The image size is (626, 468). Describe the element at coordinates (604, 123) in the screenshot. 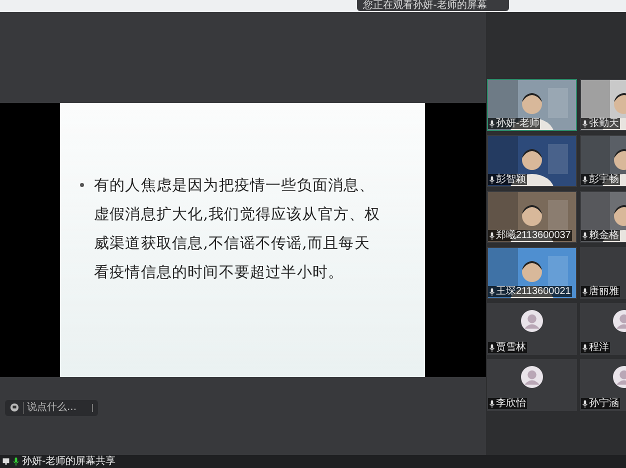

I see `participant-name: 张勤天` at that location.